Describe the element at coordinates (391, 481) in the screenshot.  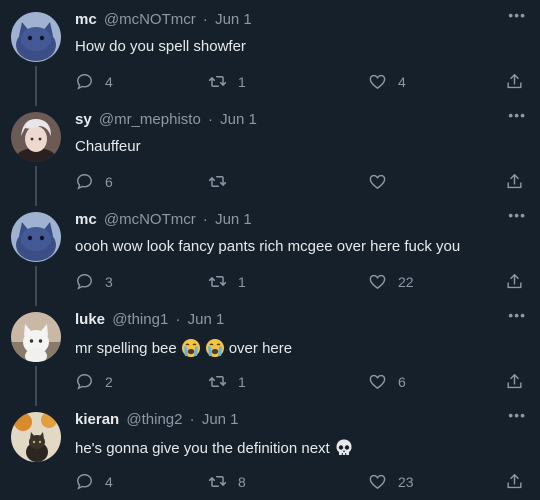
I see `like-button: 23` at that location.